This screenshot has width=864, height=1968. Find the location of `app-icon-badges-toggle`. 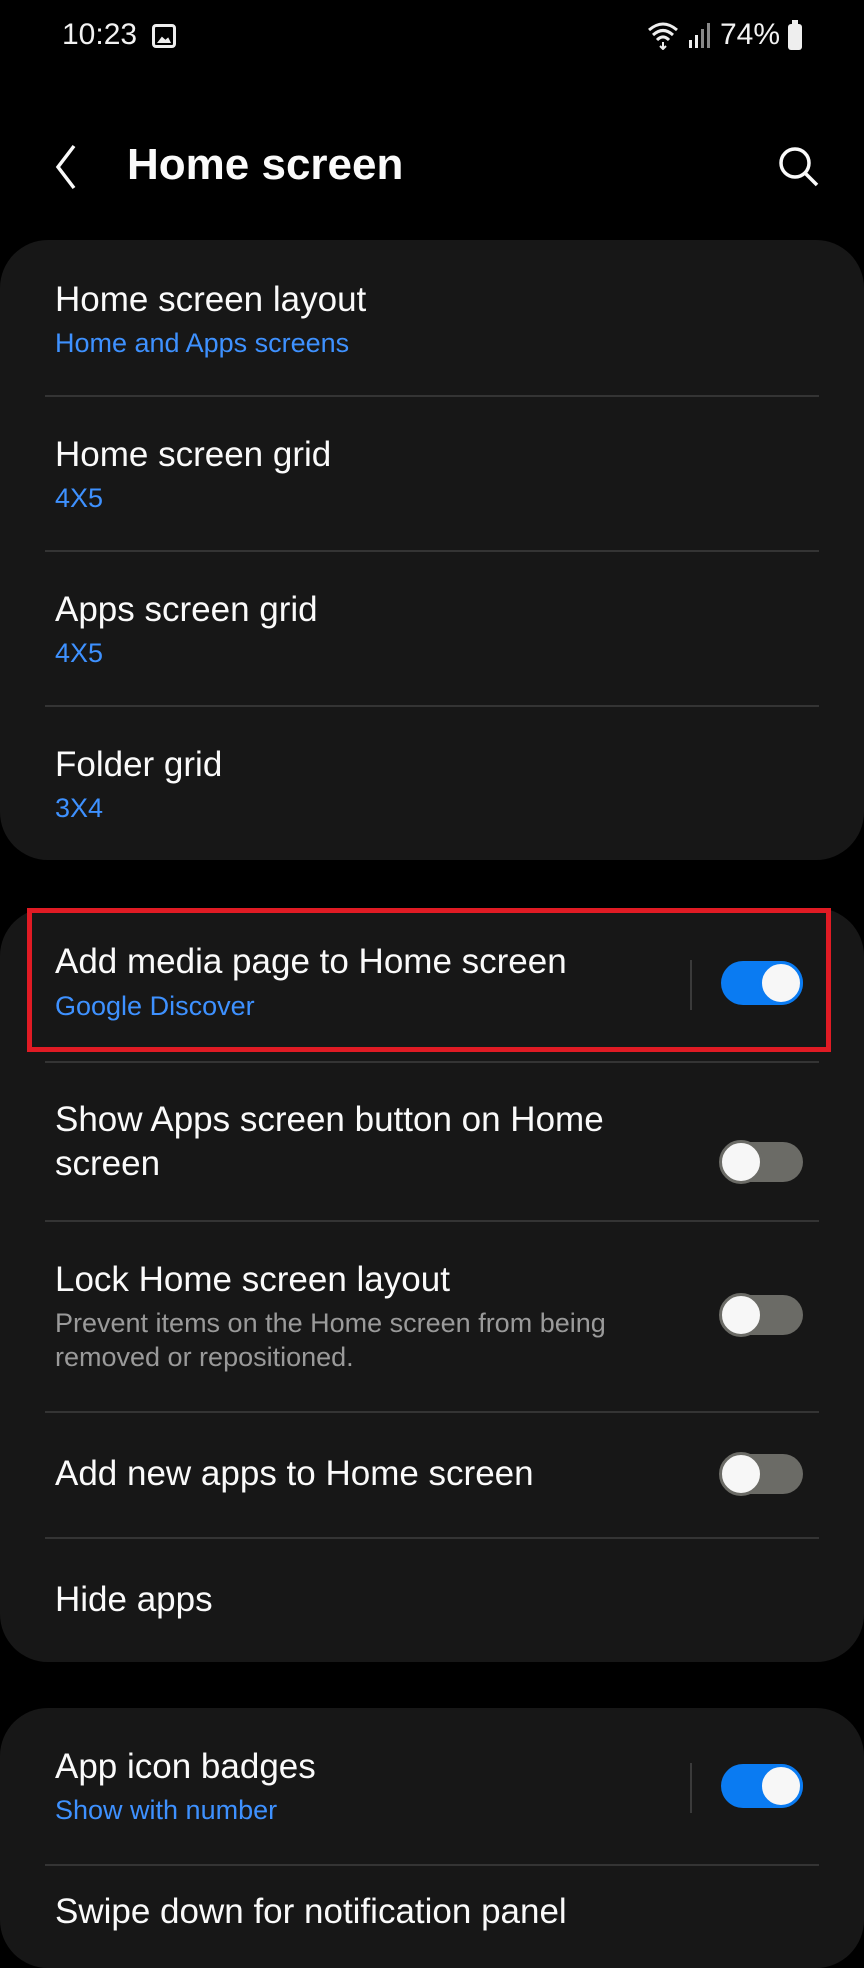

app-icon-badges-toggle is located at coordinates (762, 1786).